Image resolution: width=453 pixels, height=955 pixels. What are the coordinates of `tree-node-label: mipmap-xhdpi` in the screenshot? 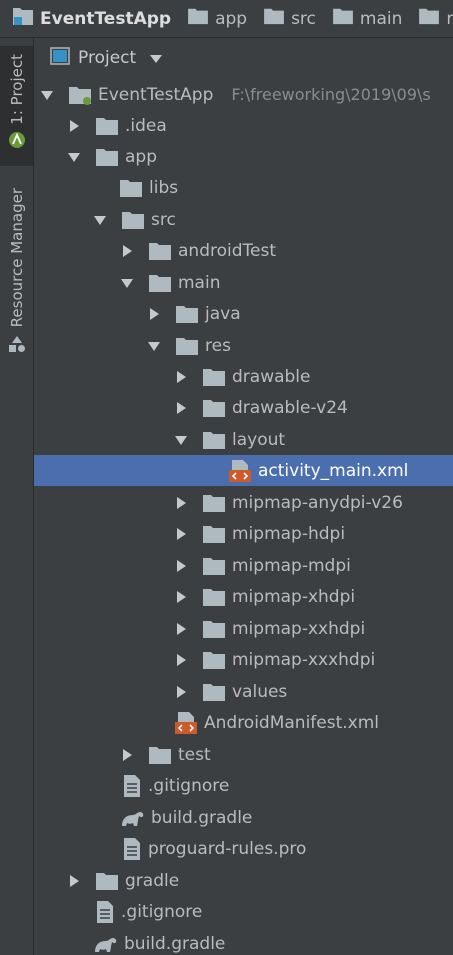 It's located at (294, 596).